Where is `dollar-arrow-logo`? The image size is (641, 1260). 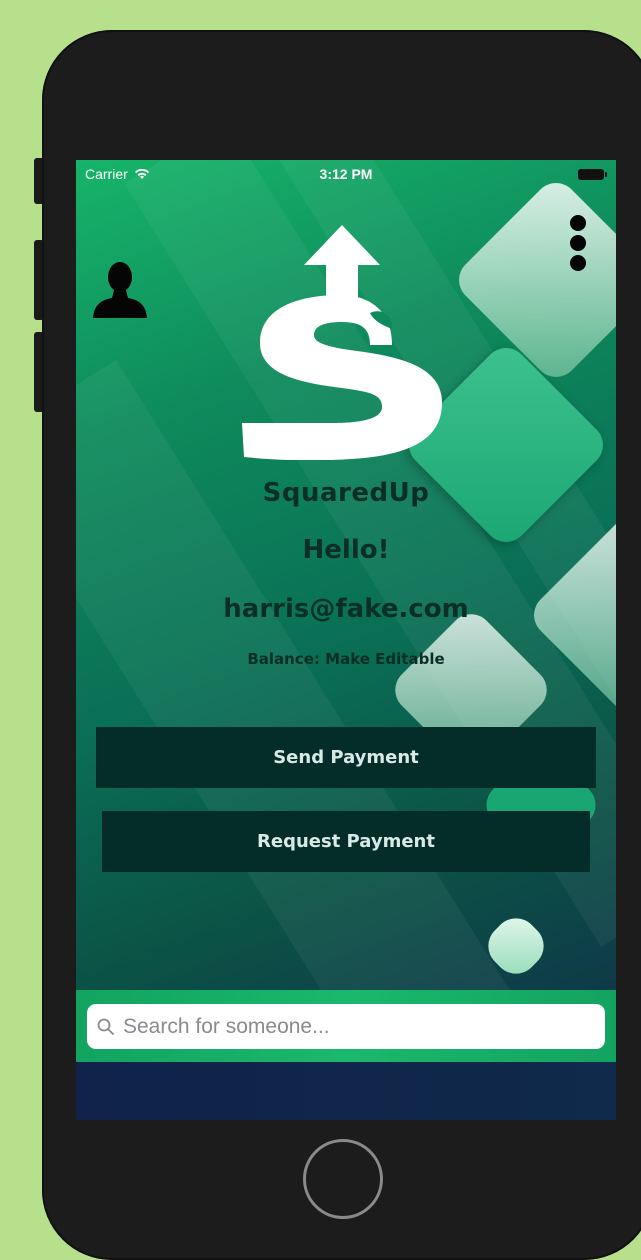 dollar-arrow-logo is located at coordinates (342, 342).